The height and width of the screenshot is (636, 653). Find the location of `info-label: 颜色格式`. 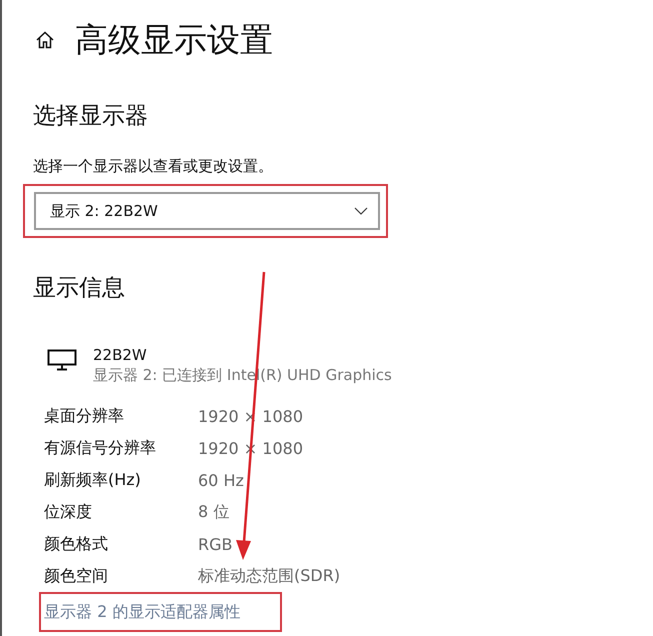

info-label: 颜色格式 is located at coordinates (76, 544).